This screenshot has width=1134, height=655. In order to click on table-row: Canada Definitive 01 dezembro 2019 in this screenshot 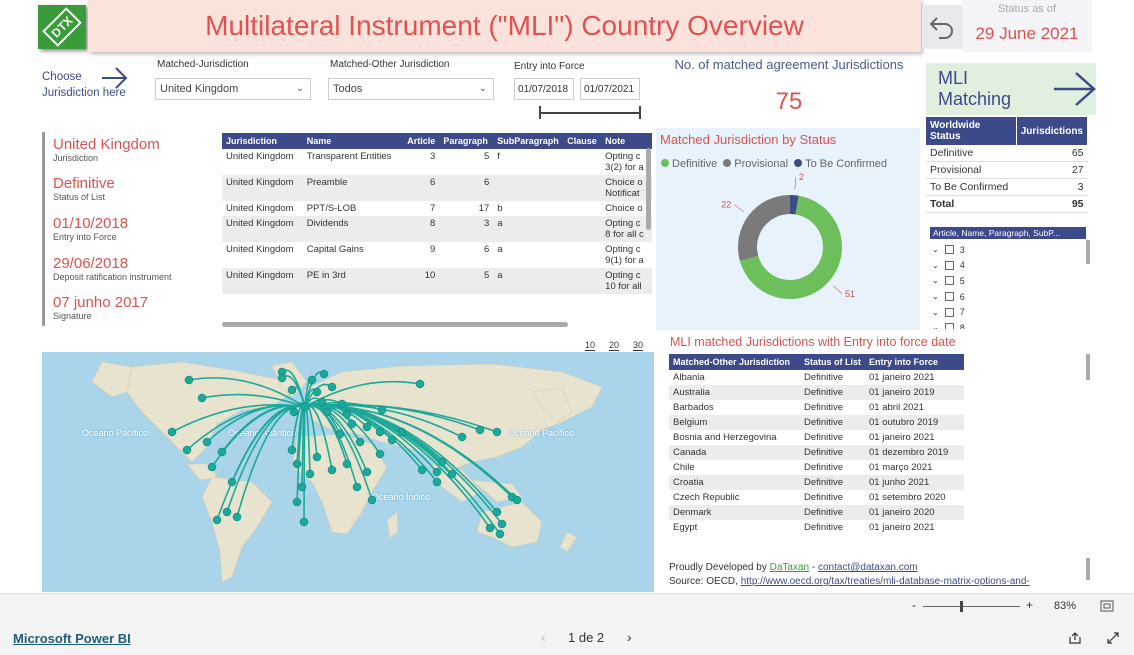, I will do `click(816, 452)`.